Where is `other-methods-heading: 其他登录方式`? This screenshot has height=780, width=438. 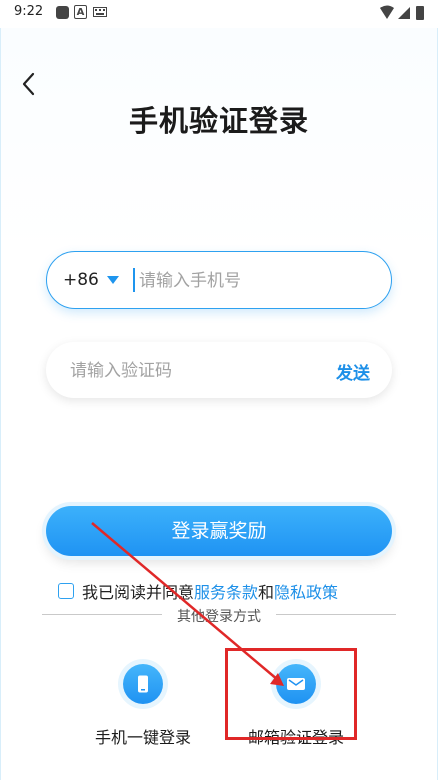
other-methods-heading: 其他登录方式 is located at coordinates (219, 616).